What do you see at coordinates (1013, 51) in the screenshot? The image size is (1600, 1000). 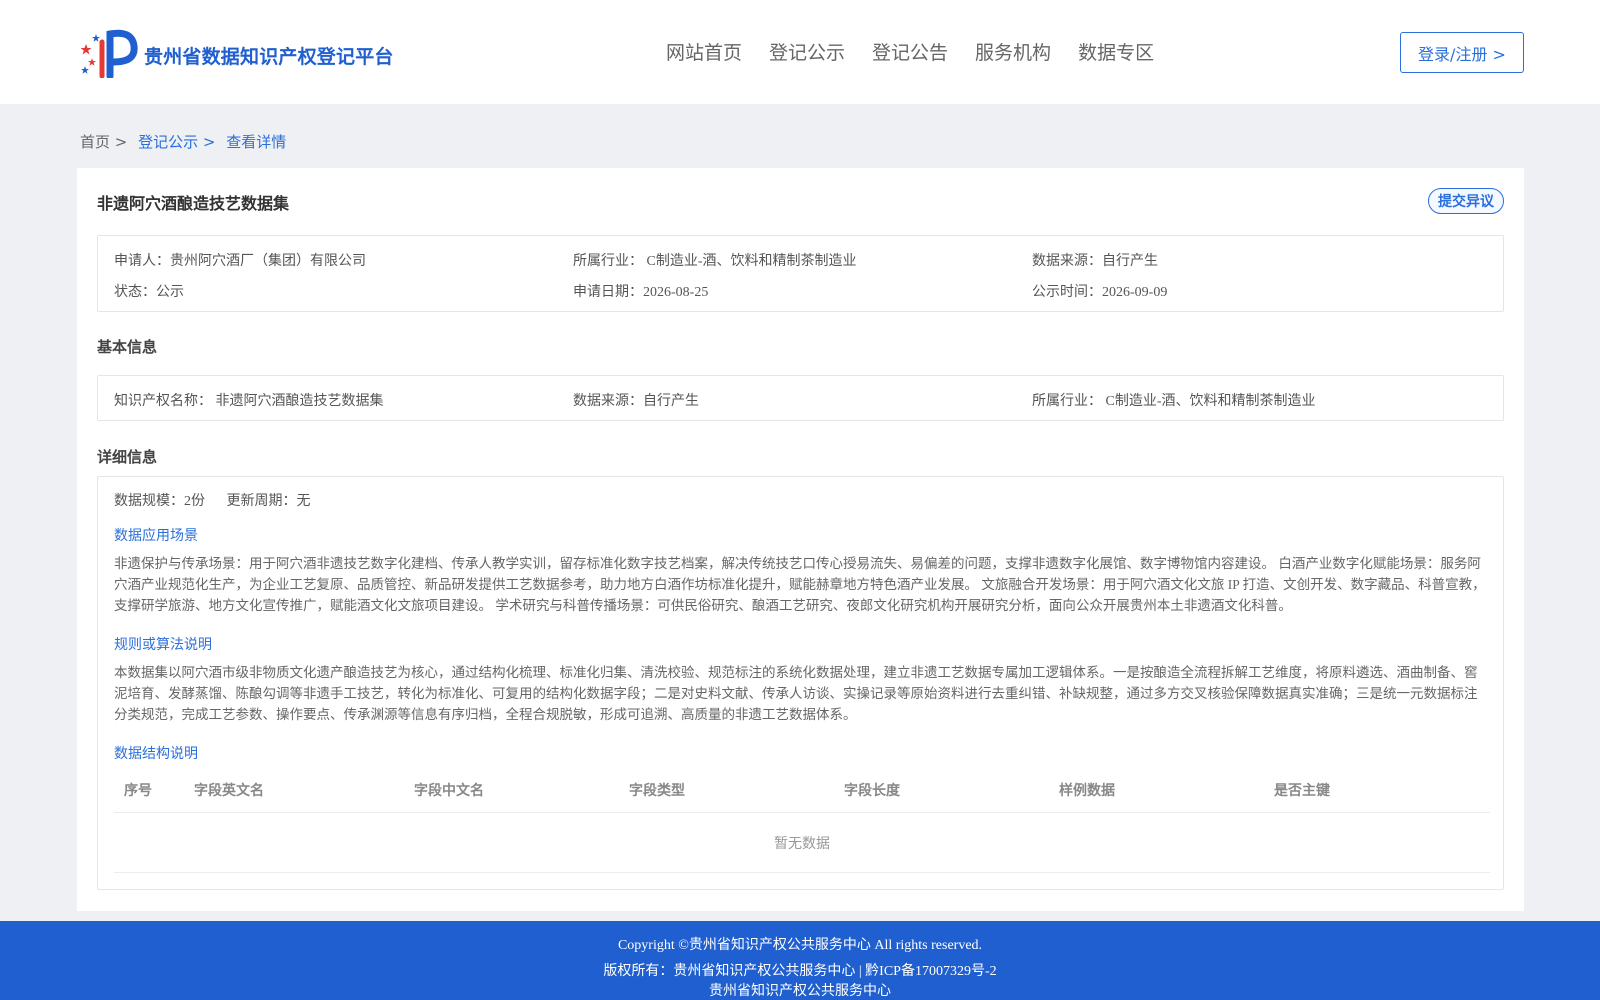 I see `nav-service-agencies: 服务机构` at bounding box center [1013, 51].